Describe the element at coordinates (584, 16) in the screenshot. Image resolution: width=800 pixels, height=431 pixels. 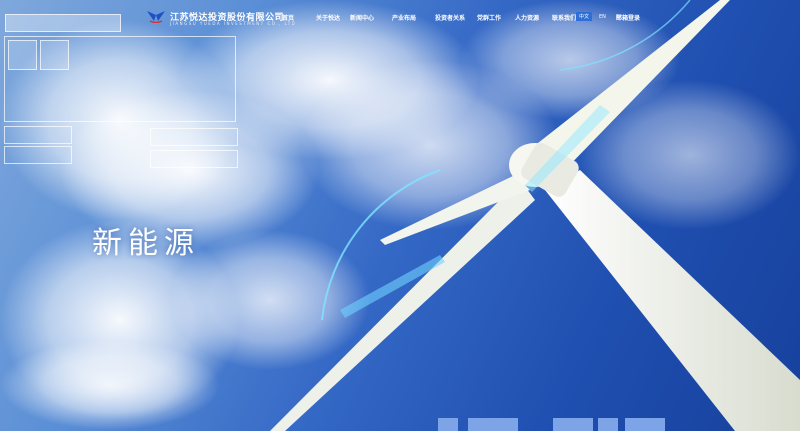
I see `lang-zh: 中文` at that location.